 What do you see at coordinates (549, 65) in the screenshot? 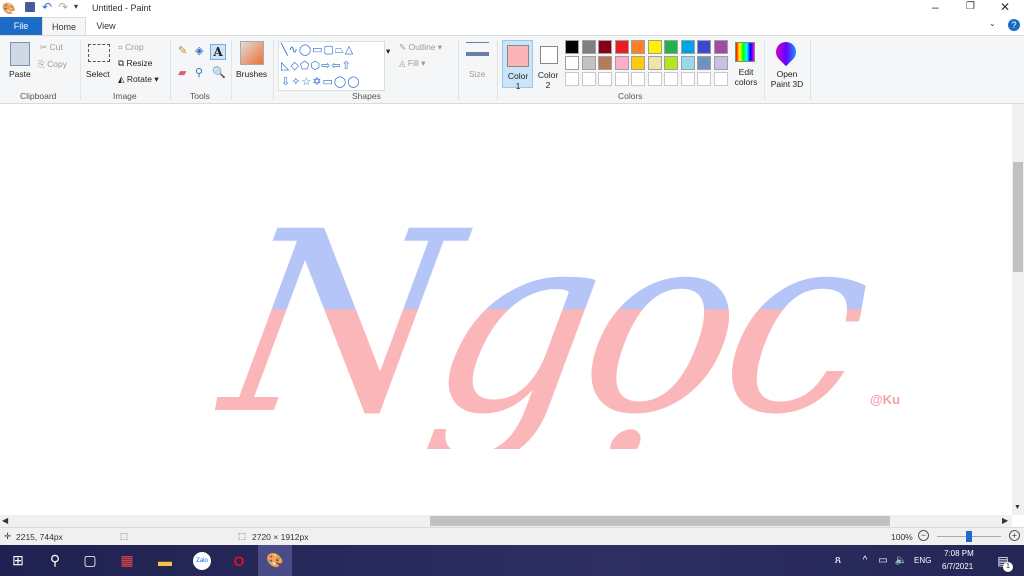
I see `color2-button: Color 2` at bounding box center [549, 65].